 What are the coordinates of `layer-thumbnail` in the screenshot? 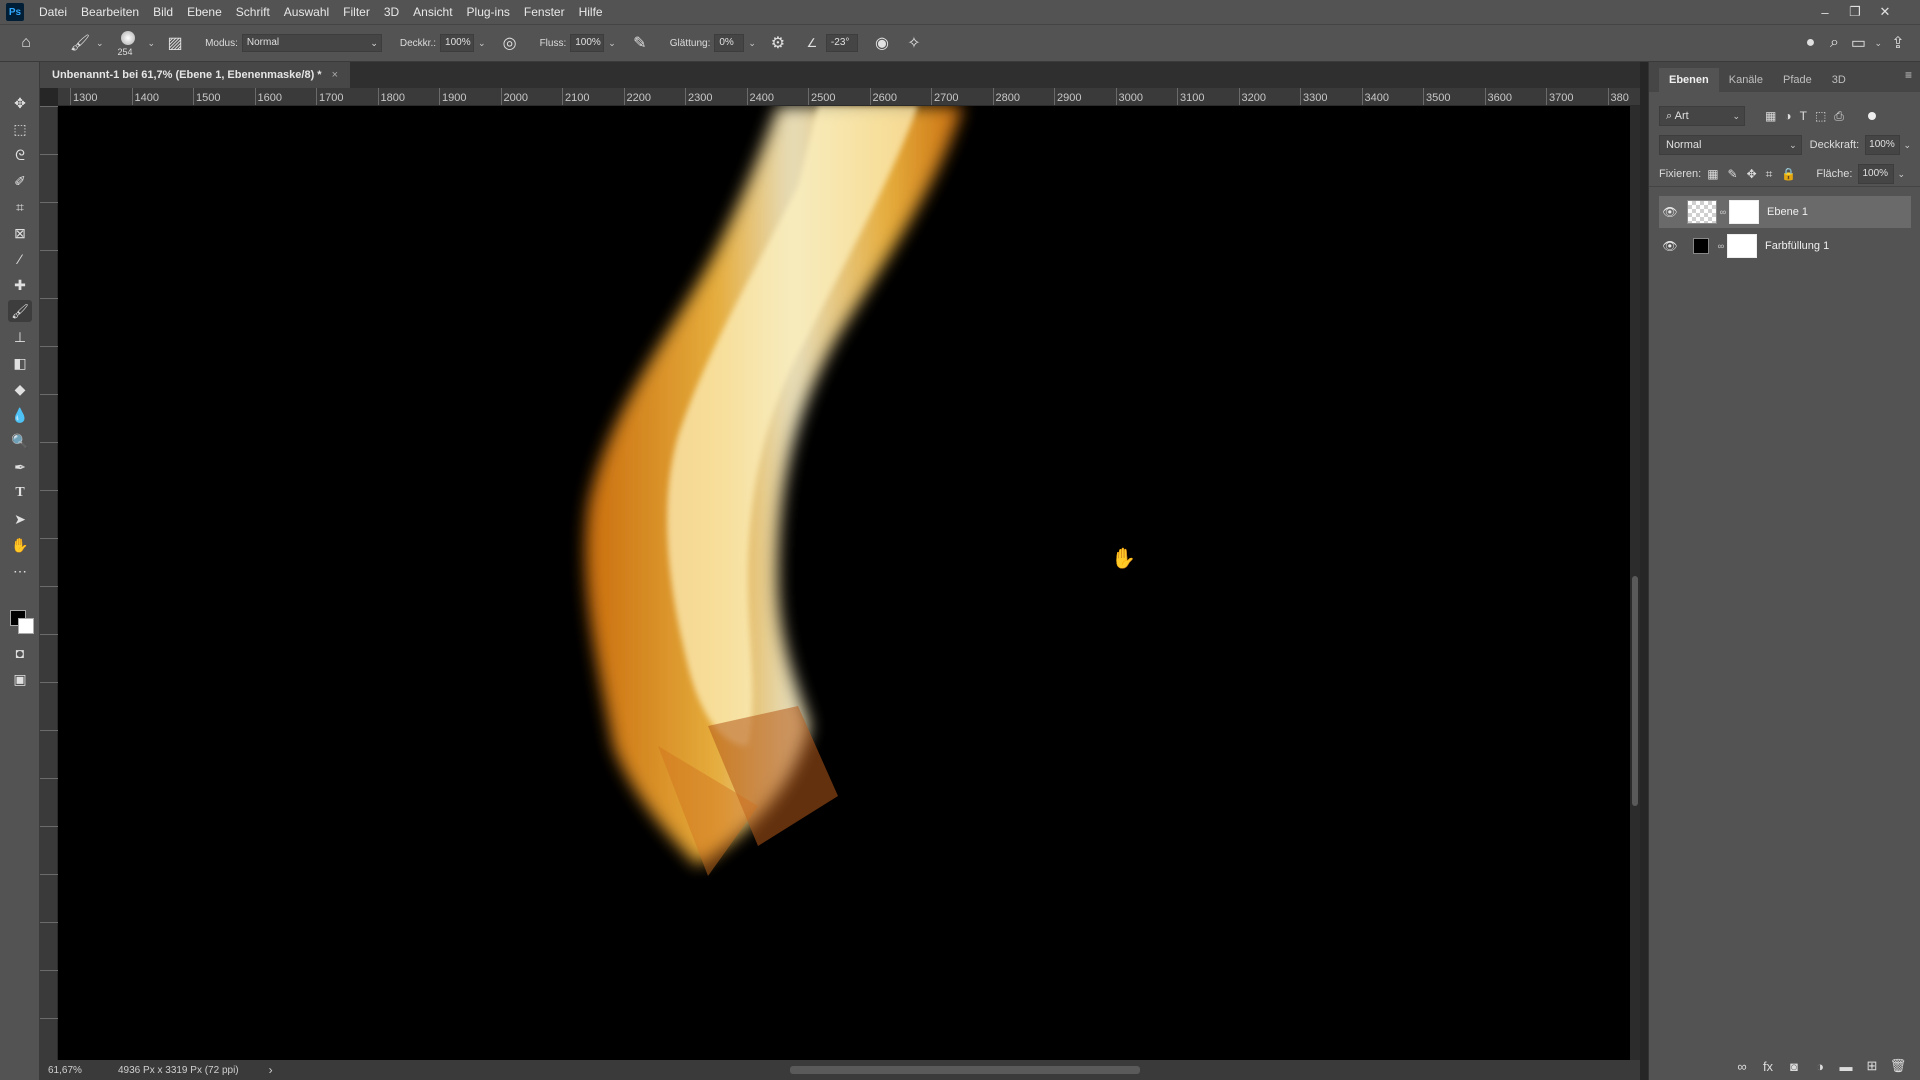 It's located at (1702, 212).